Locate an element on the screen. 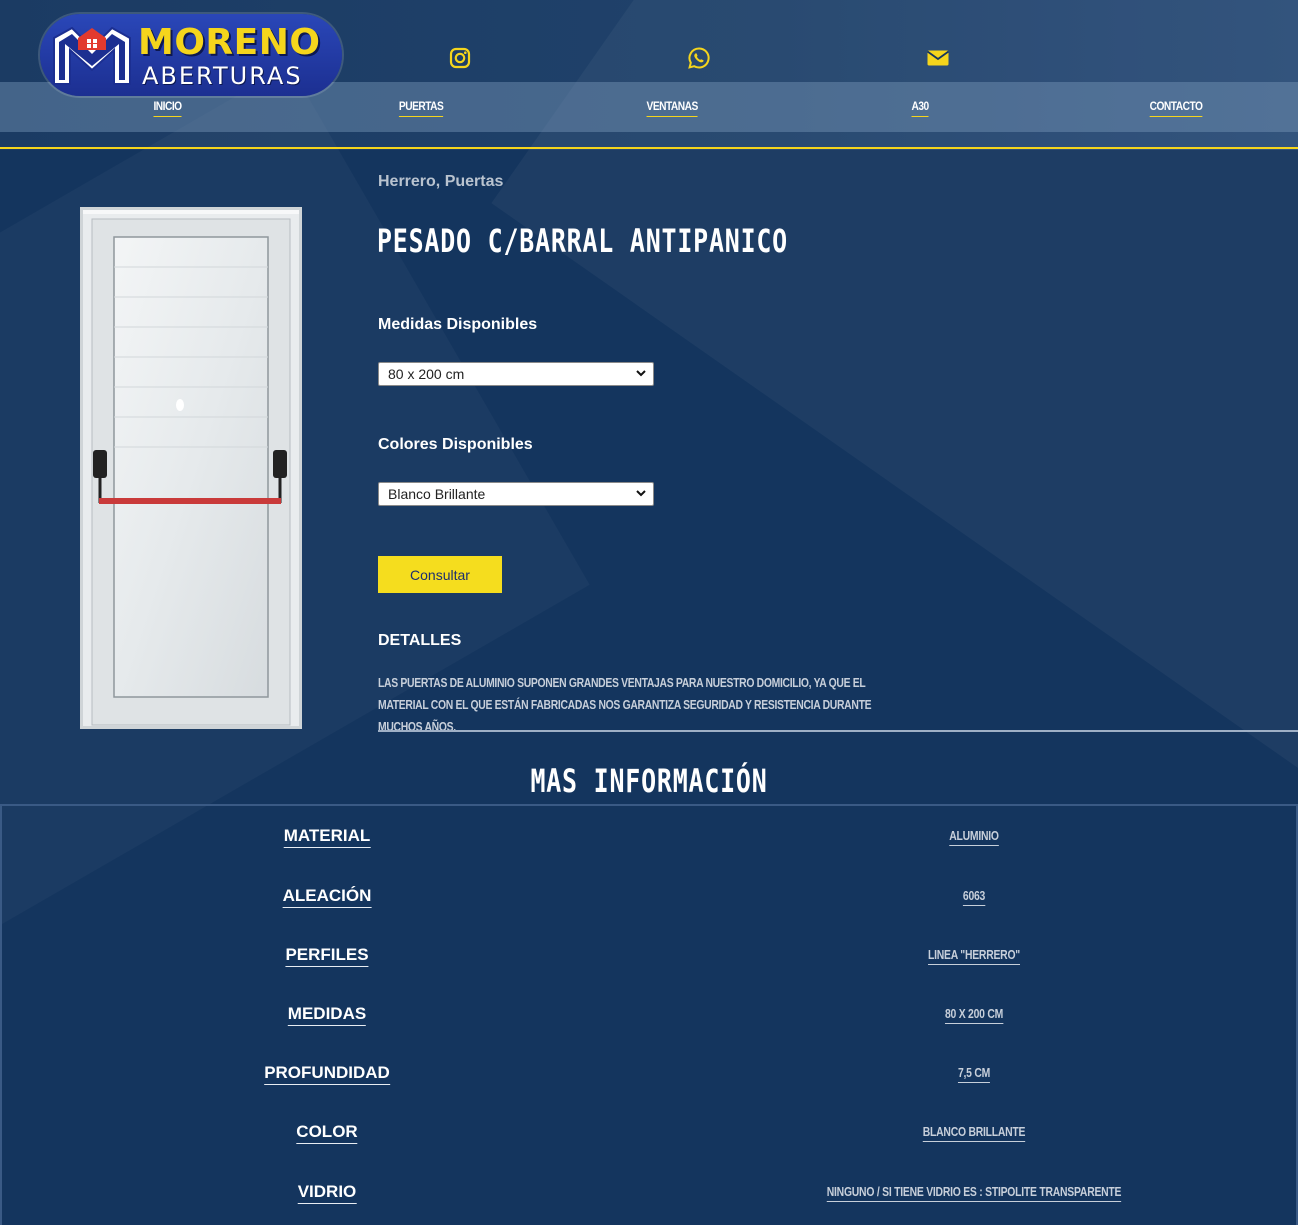 The image size is (1298, 1225). more-info-title-wrap: MAS INFORMACIÓN is located at coordinates (649, 781).